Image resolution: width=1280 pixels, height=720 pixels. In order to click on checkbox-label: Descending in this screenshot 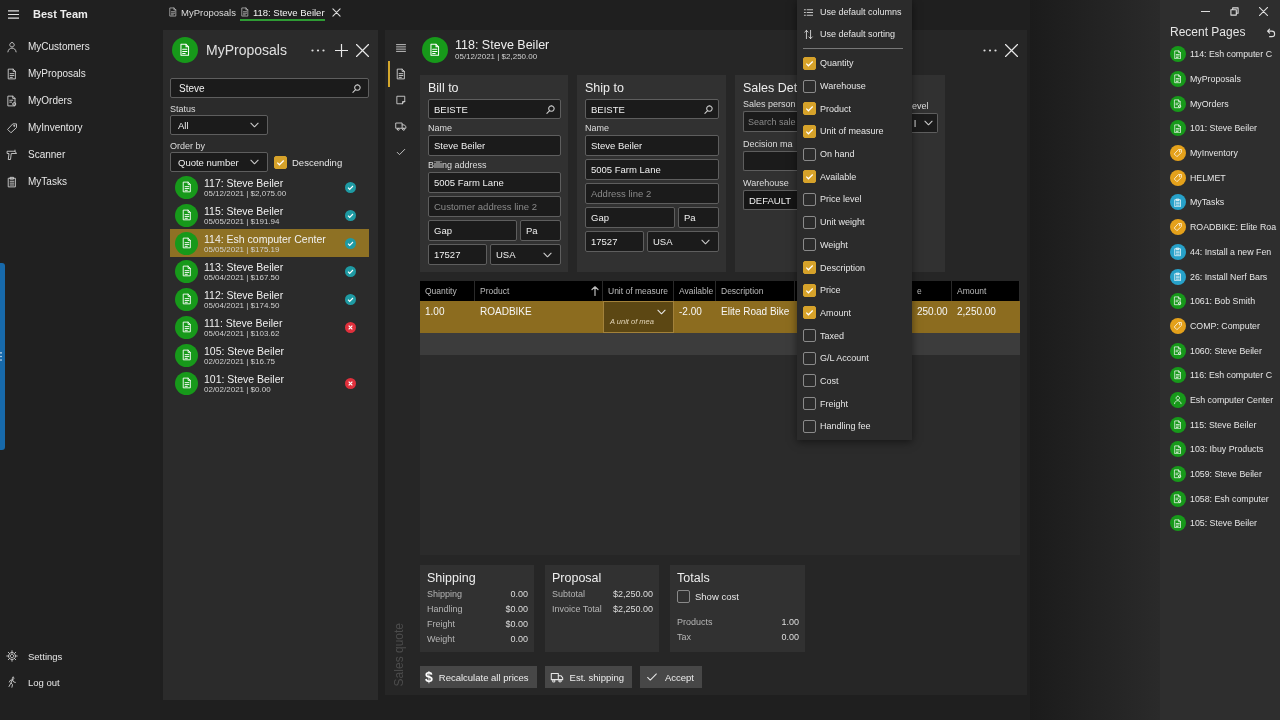, I will do `click(317, 162)`.